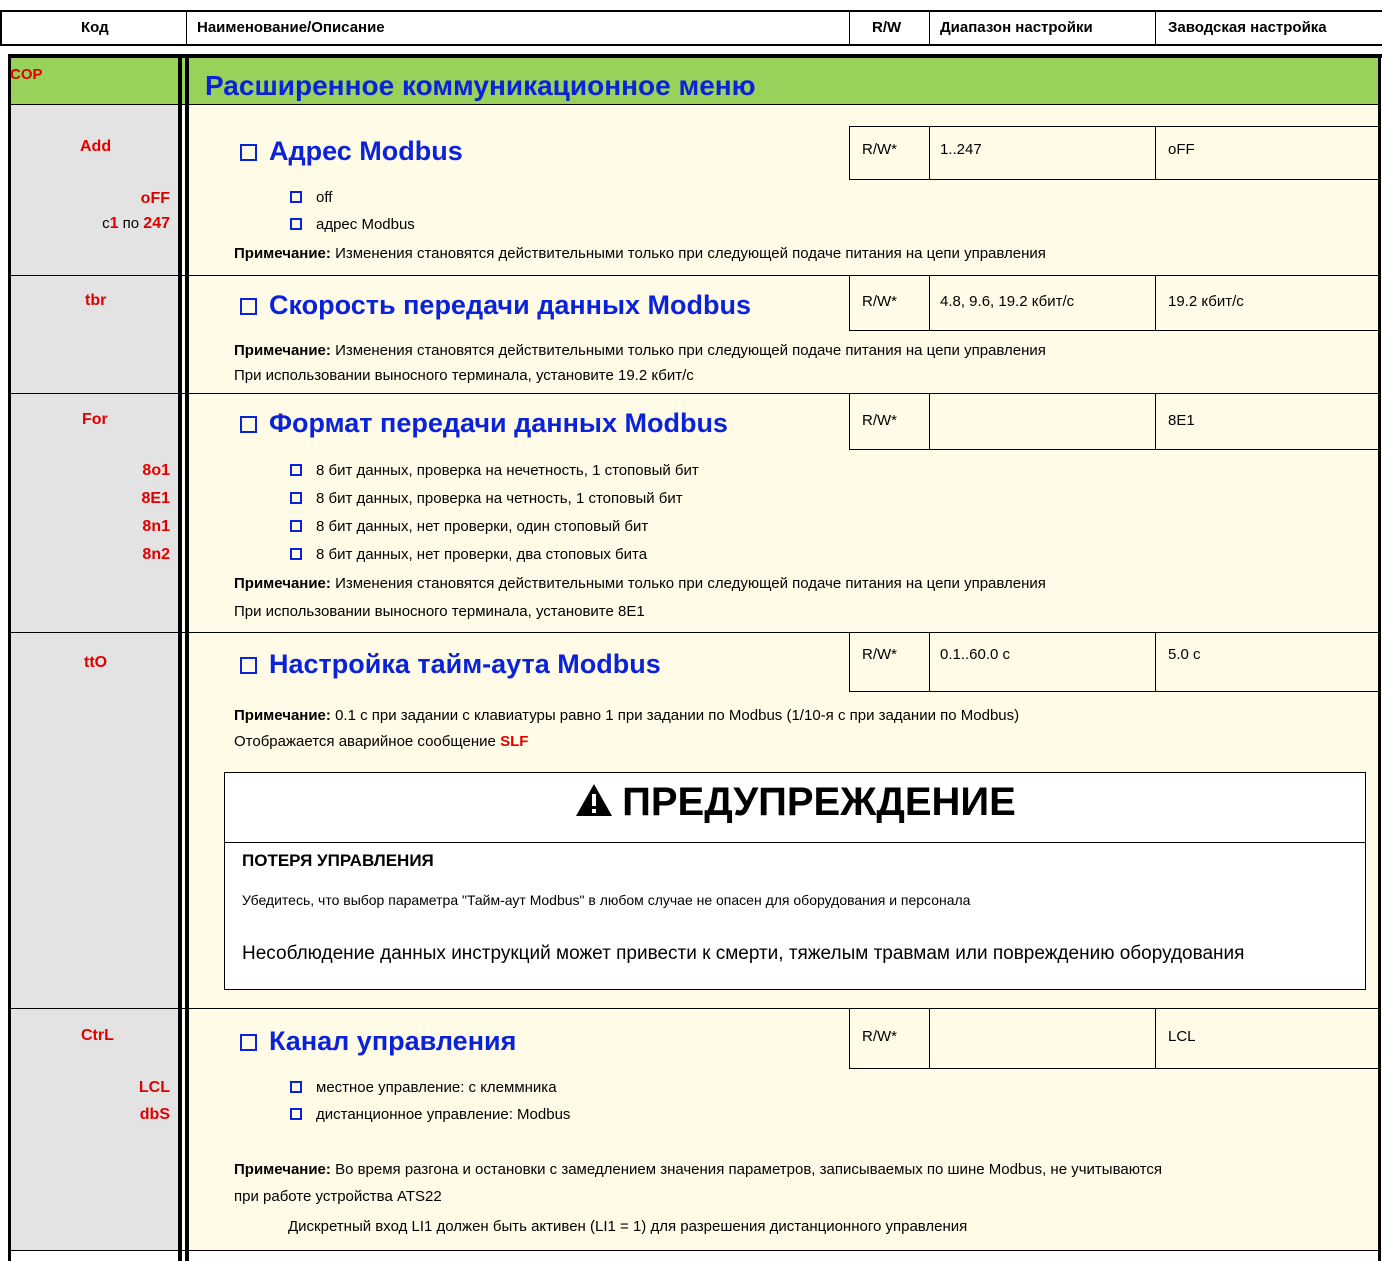 This screenshot has height=1261, width=1382. I want to click on tbr-title: Скорость передачи данных Modbus, so click(495, 305).